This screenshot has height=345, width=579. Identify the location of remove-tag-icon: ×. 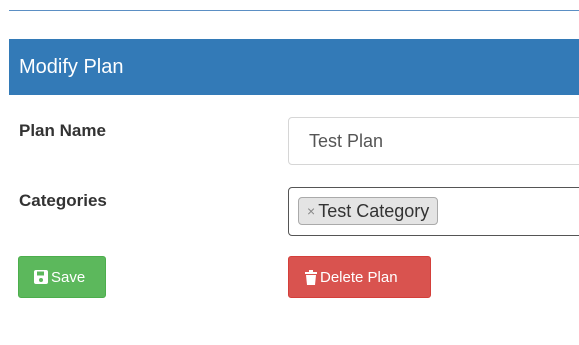
(311, 211).